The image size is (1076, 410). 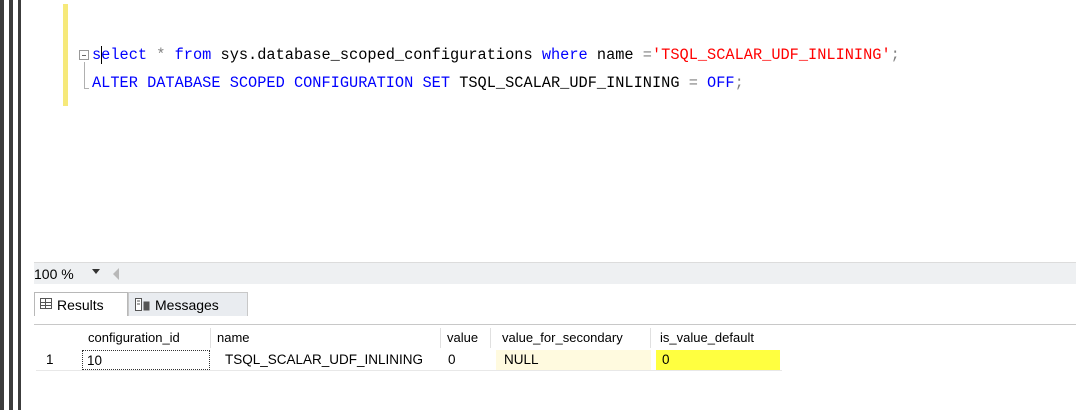 I want to click on change-tracking-bar, so click(x=65, y=55).